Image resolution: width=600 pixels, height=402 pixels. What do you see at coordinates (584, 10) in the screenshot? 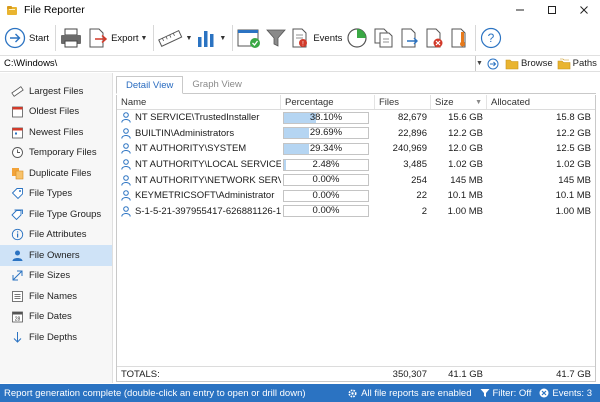
I see `close-button` at bounding box center [584, 10].